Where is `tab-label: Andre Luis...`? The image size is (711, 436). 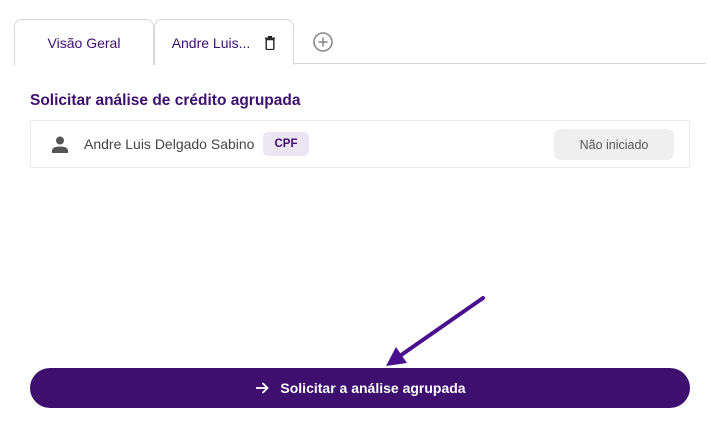
tab-label: Andre Luis... is located at coordinates (211, 42).